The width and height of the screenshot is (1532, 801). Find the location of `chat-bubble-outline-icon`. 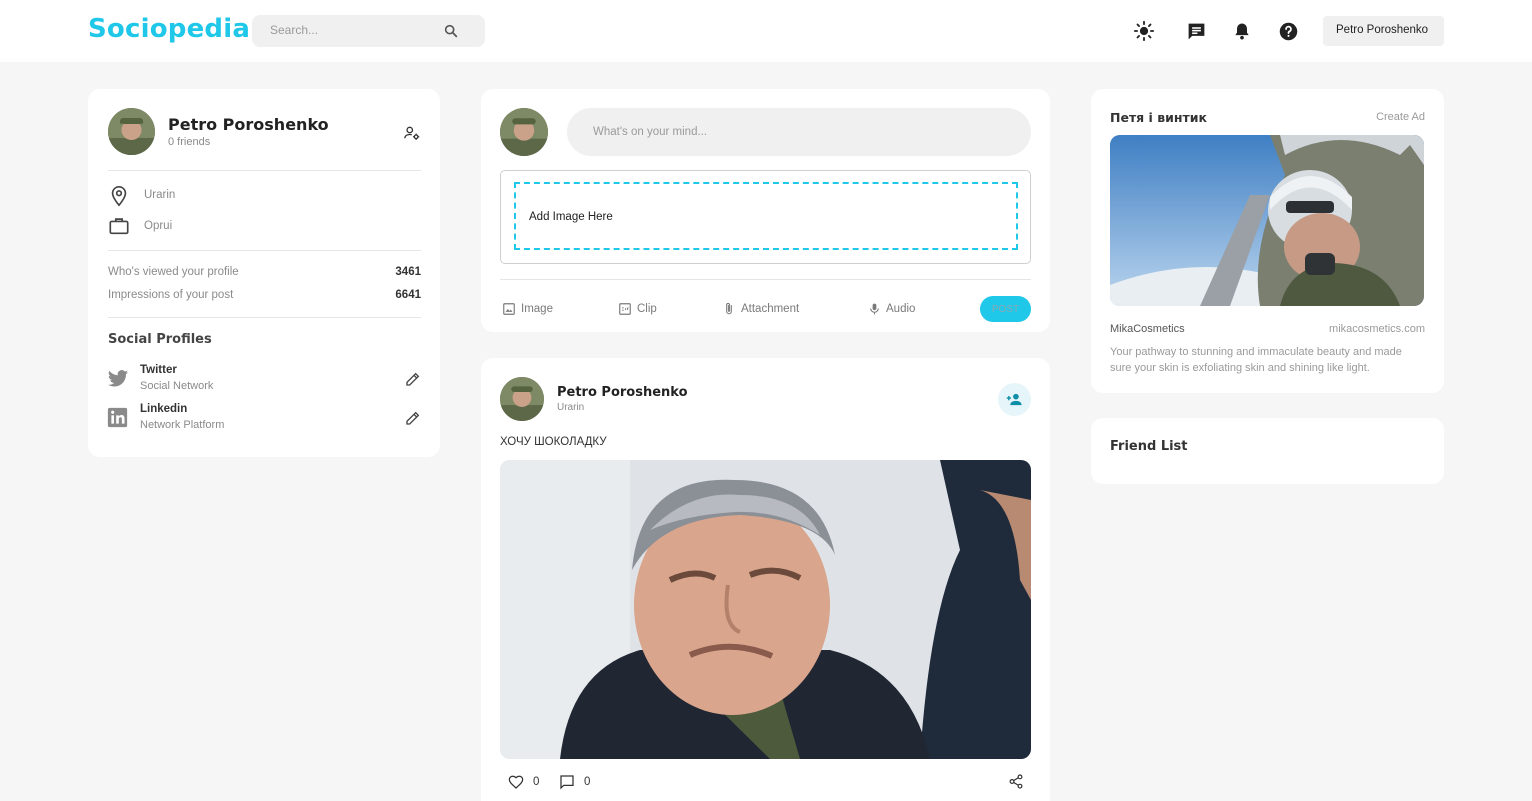

chat-bubble-outline-icon is located at coordinates (567, 782).